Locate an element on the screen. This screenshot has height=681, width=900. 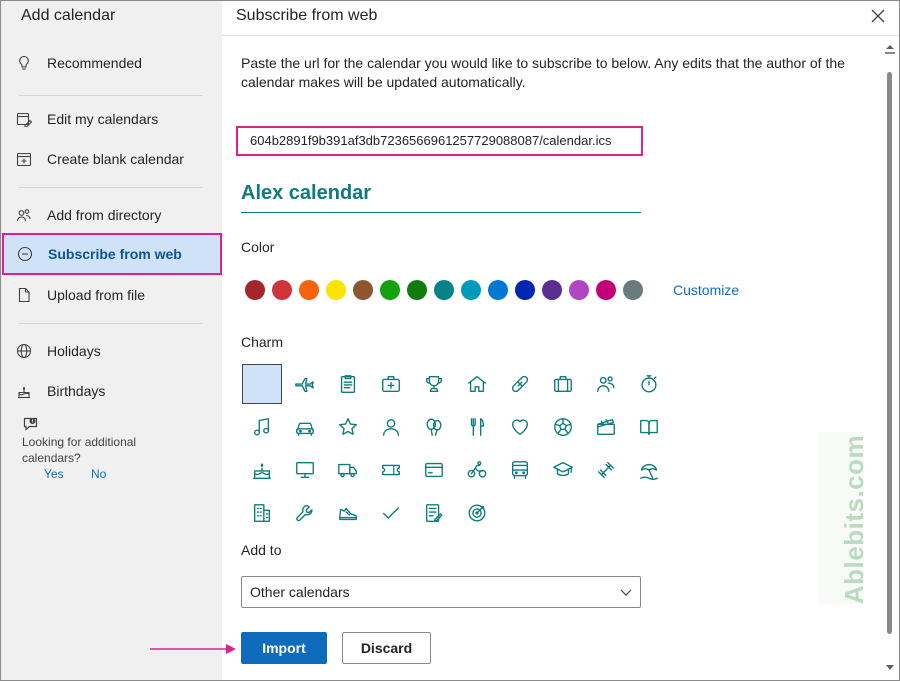
sidebar-item-upload-from-file: Upload from file is located at coordinates (111, 295).